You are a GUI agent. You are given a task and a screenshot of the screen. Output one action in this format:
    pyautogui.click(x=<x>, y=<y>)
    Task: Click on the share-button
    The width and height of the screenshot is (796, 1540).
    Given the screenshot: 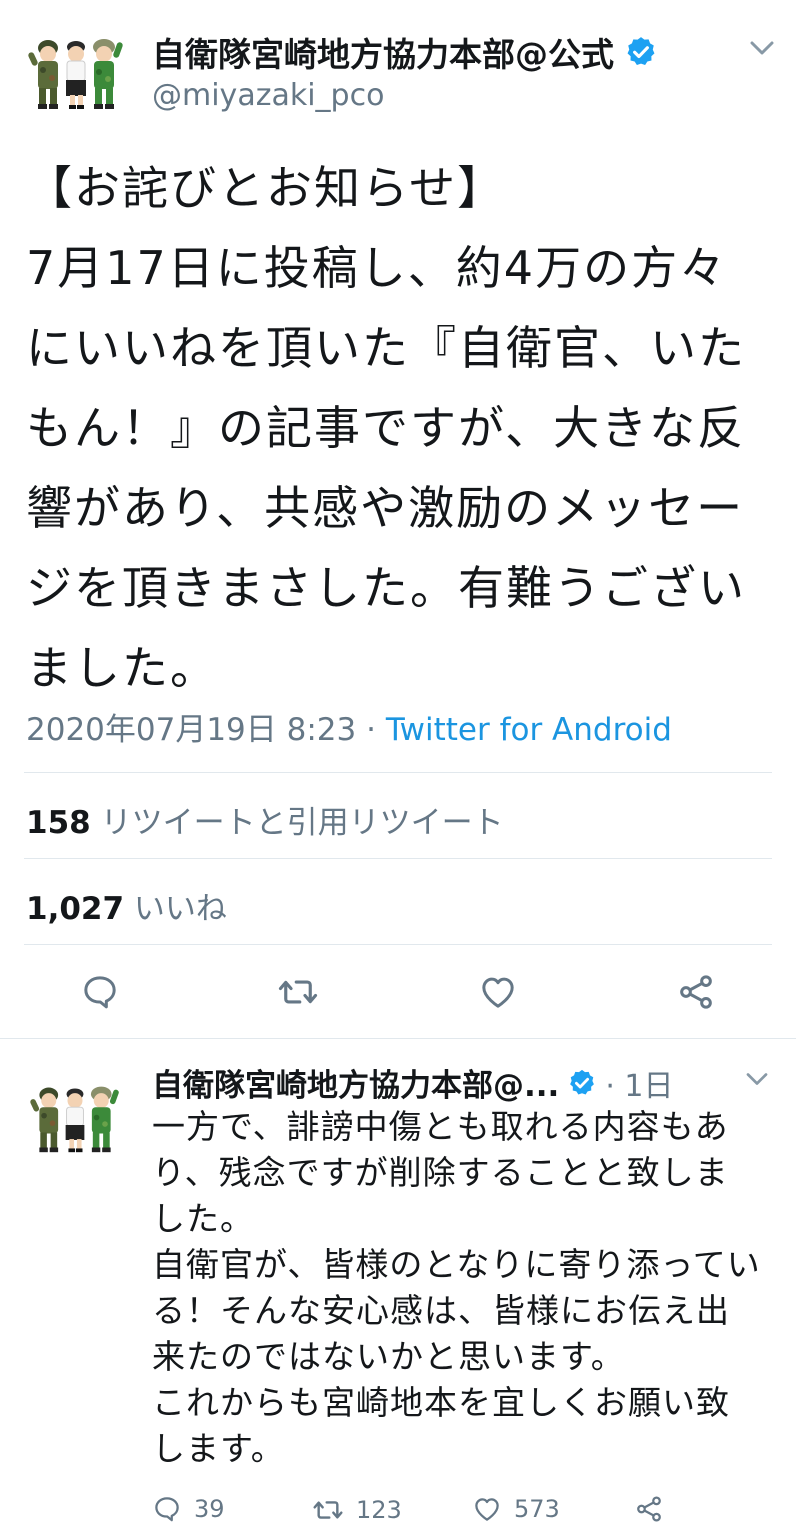 What is the action you would take?
    pyautogui.click(x=696, y=992)
    